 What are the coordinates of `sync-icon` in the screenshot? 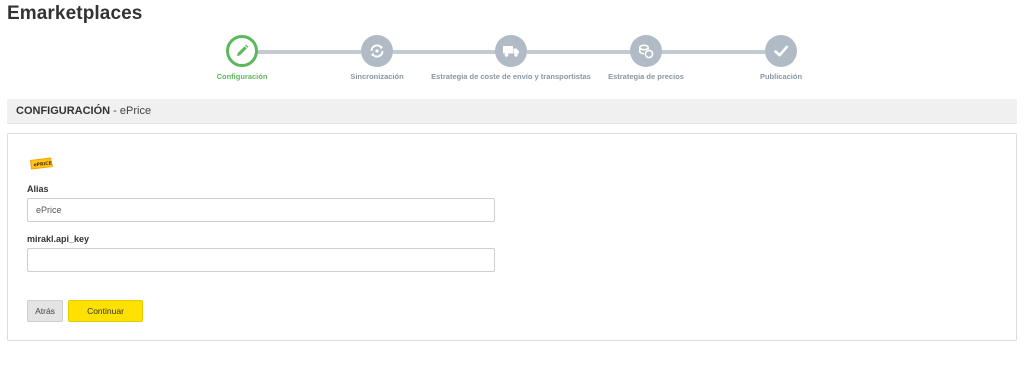 It's located at (377, 51).